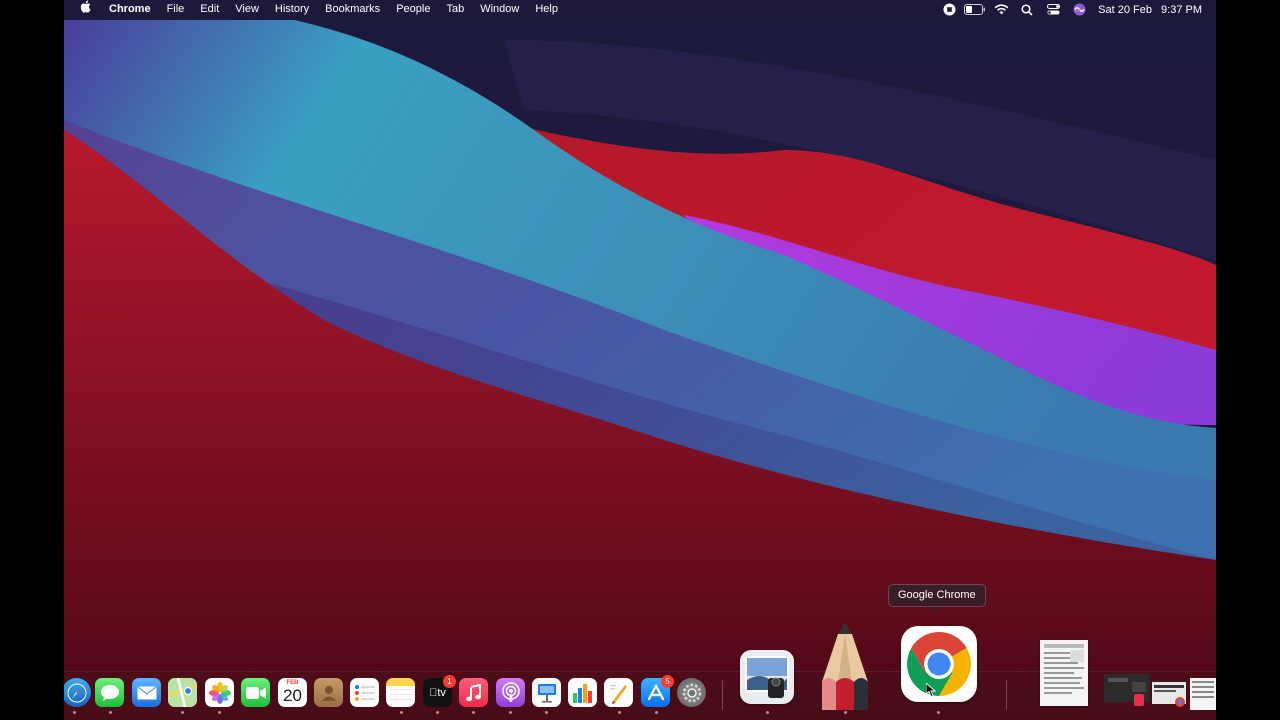  Describe the element at coordinates (449, 681) in the screenshot. I see `tv-badge: 1` at that location.